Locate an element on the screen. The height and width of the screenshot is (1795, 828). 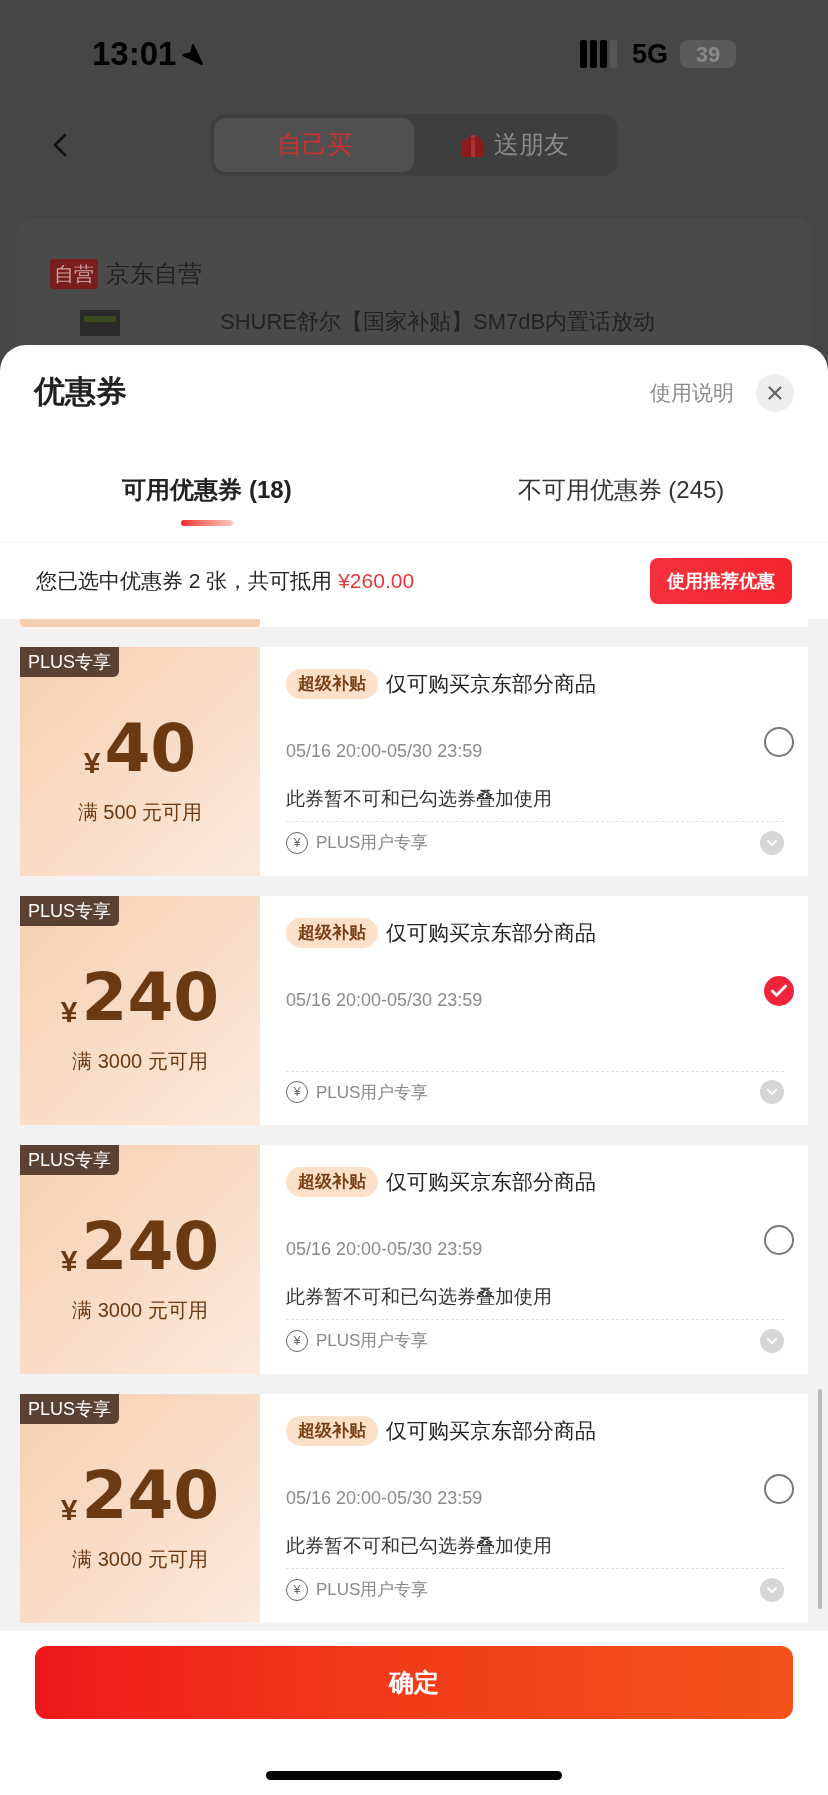
coupon-amount: 40 is located at coordinates (150, 748).